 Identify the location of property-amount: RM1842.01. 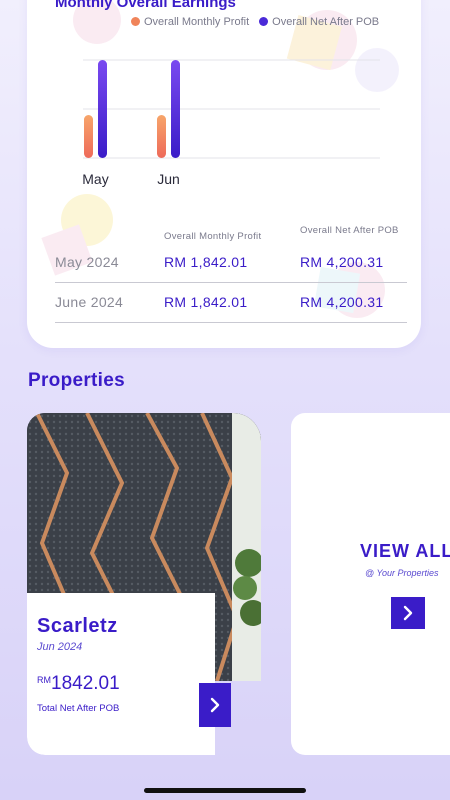
(78, 684).